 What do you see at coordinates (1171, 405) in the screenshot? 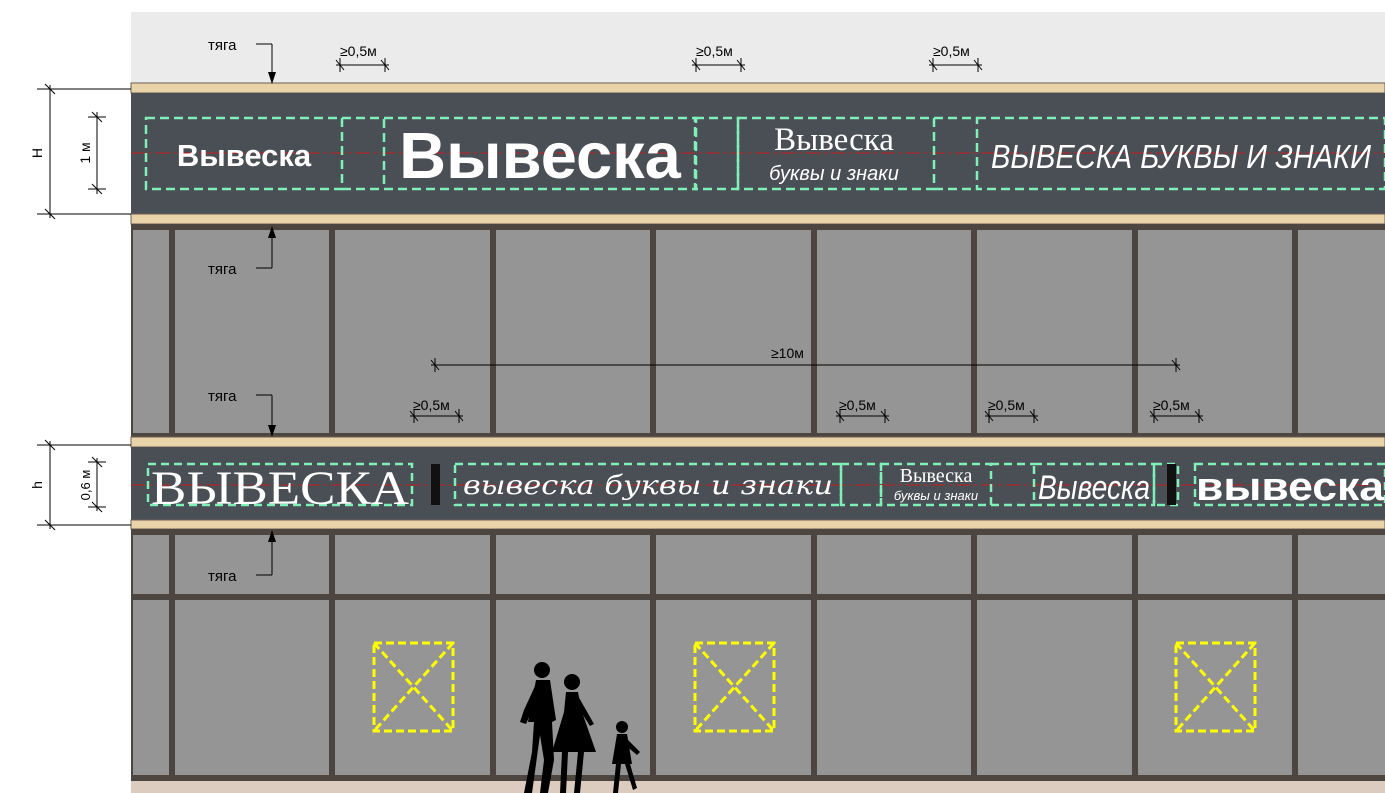
I see `lower-gap-label-4: ≥0,5м` at bounding box center [1171, 405].